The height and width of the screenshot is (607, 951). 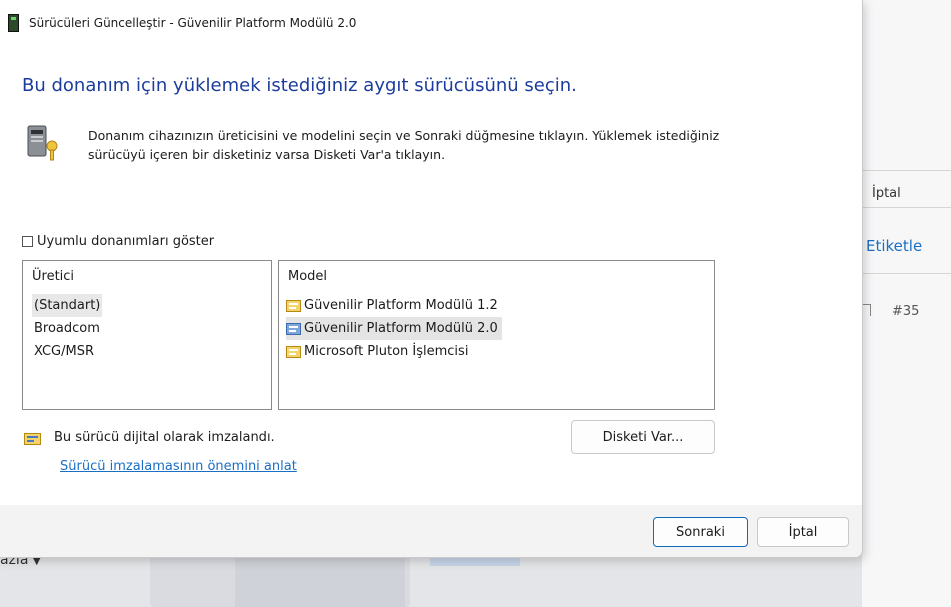 I want to click on compatible-hardware-checkbox: Uyumlu donanımları göster, so click(x=118, y=241).